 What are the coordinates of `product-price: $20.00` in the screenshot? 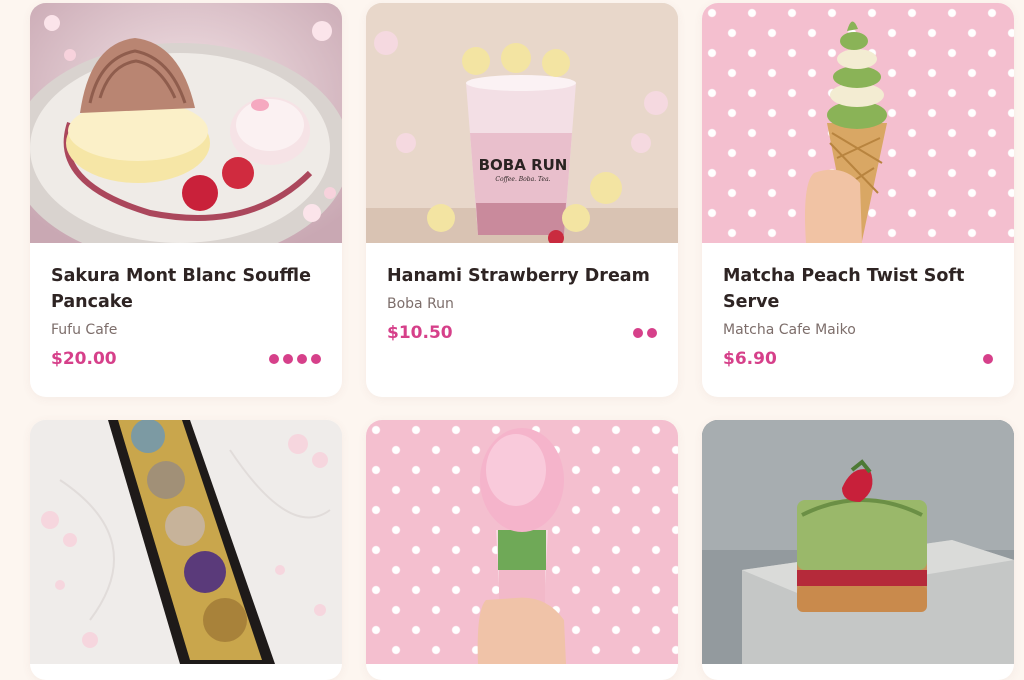 It's located at (84, 359).